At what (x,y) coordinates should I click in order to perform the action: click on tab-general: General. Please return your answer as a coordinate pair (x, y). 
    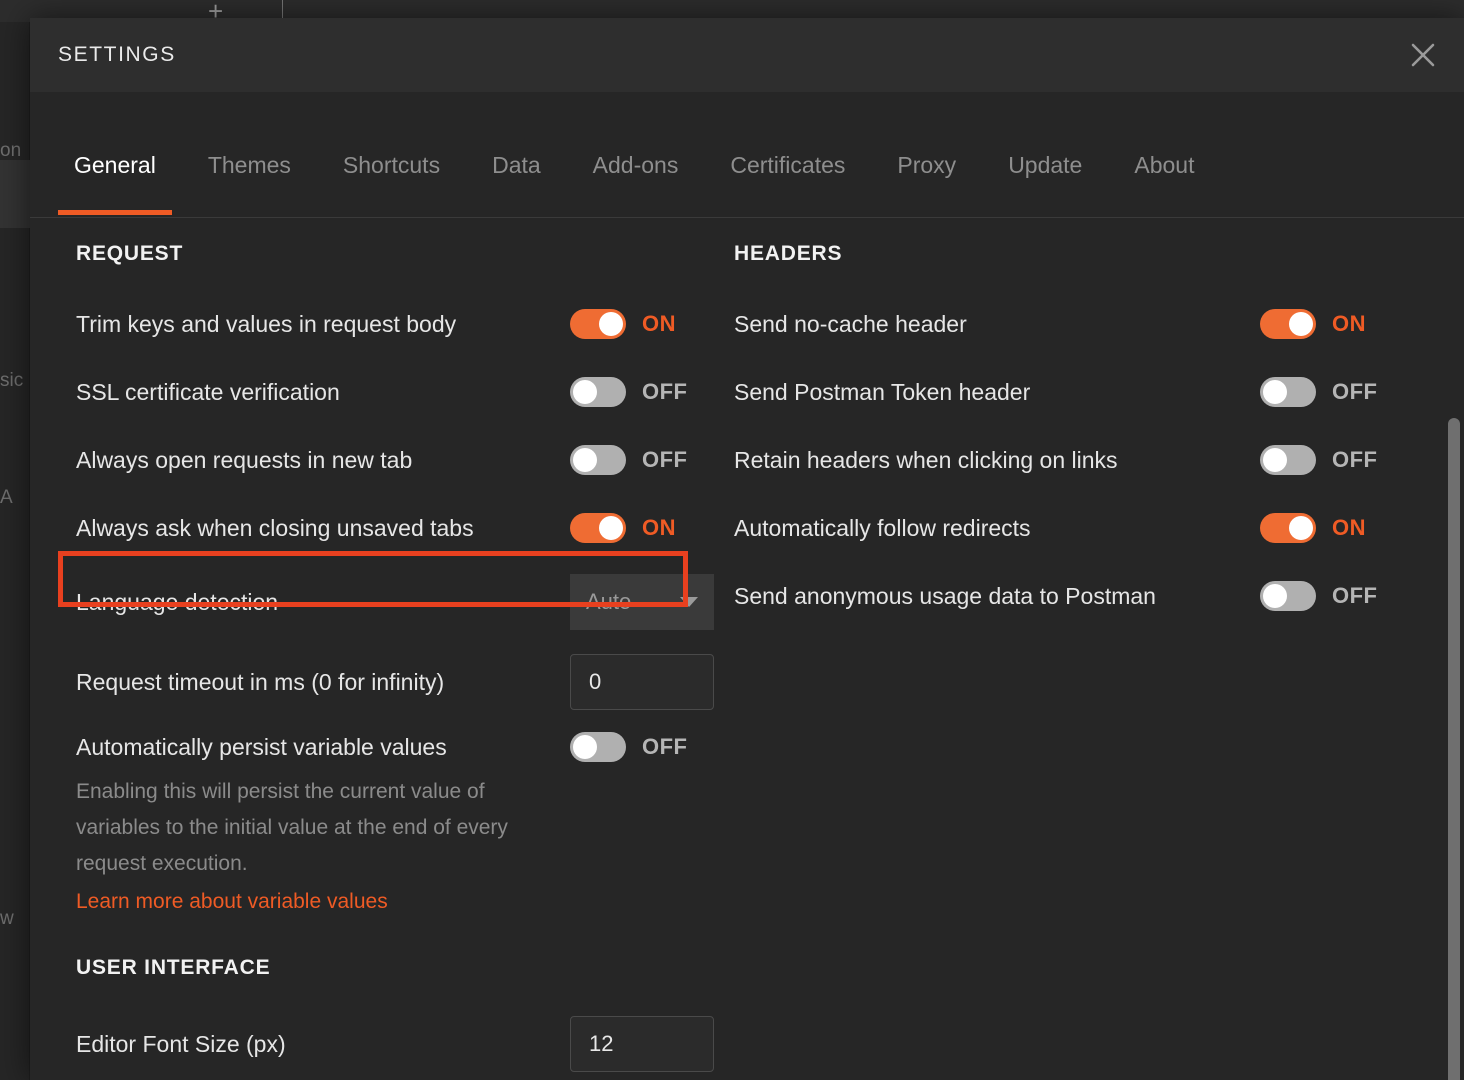
    Looking at the image, I should click on (115, 178).